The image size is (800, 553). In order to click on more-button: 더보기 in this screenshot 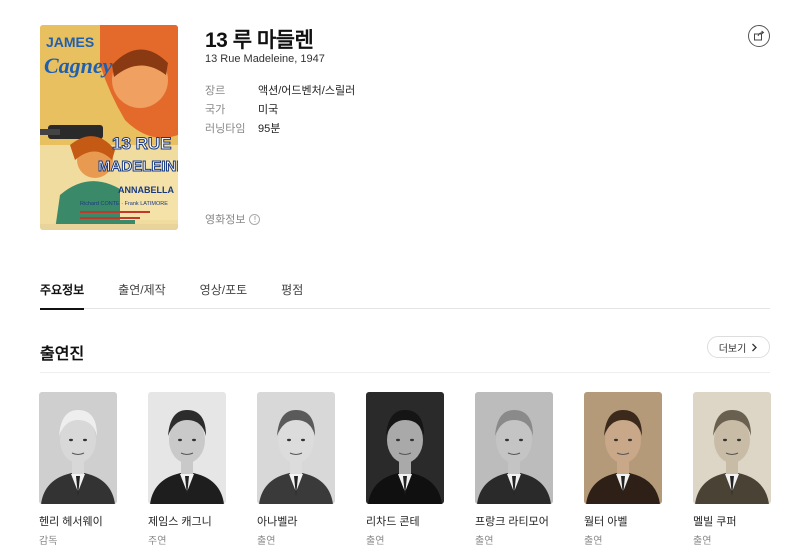, I will do `click(738, 347)`.